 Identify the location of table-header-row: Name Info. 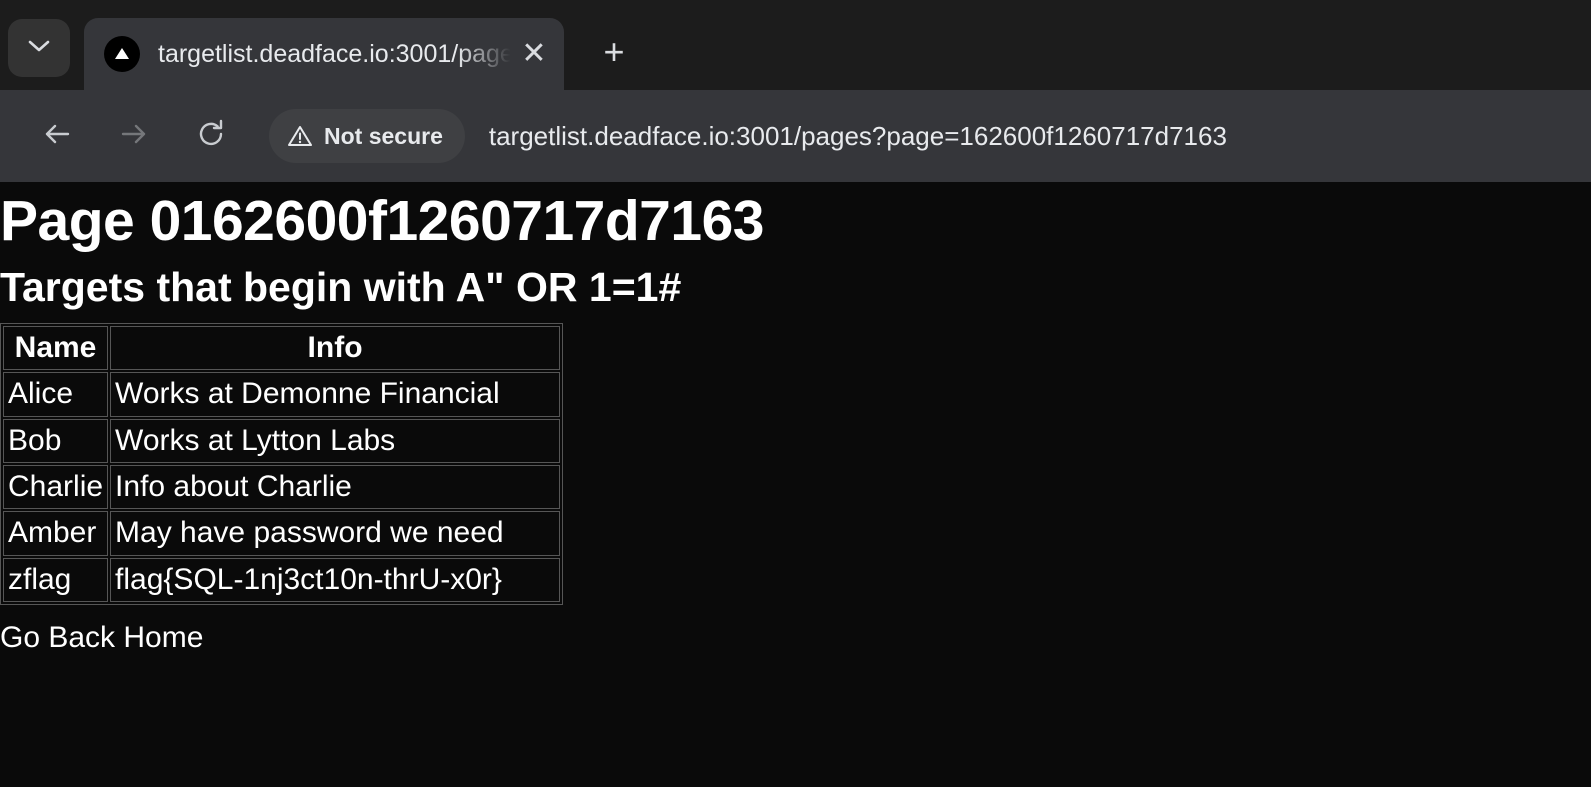
(282, 348).